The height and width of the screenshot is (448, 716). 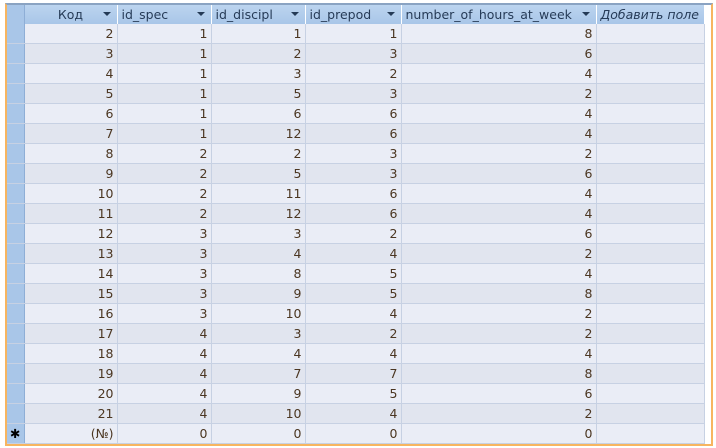 I want to click on table-row: 10 2 11 6 4, so click(x=356, y=193).